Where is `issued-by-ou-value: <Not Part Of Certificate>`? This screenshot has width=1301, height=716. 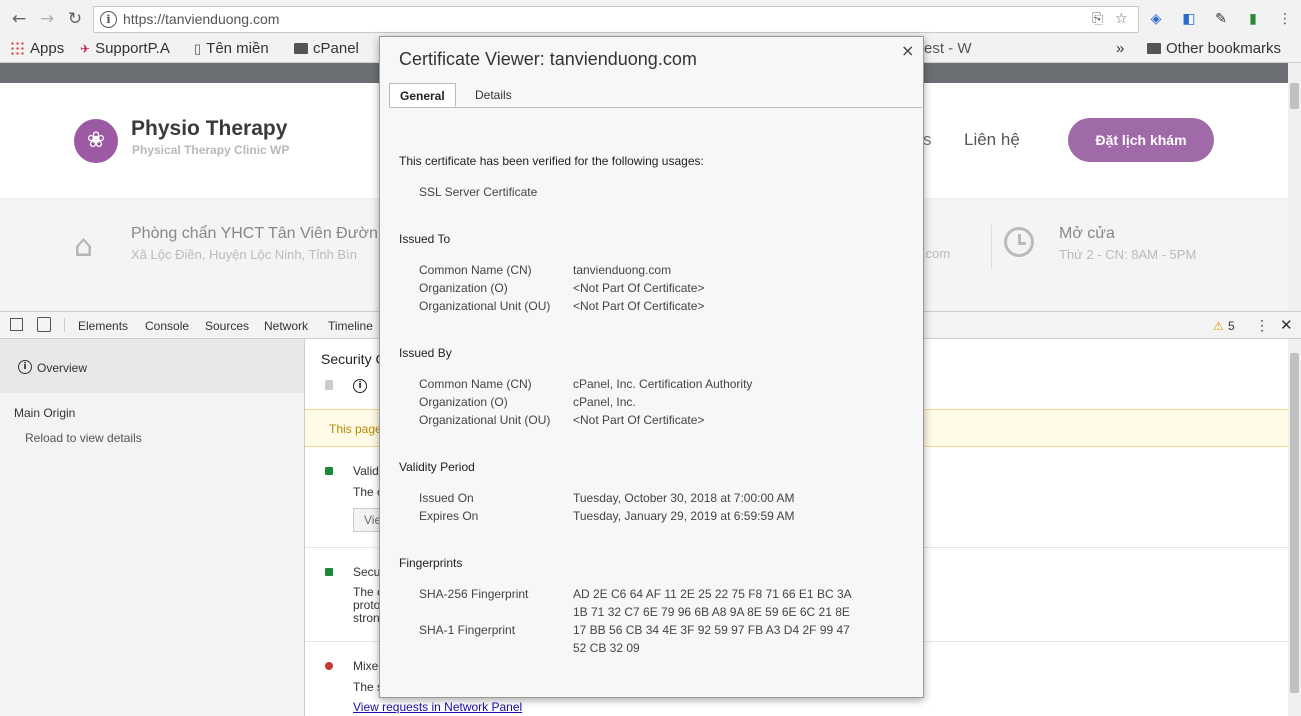
issued-by-ou-value: <Not Part Of Certificate> is located at coordinates (639, 420).